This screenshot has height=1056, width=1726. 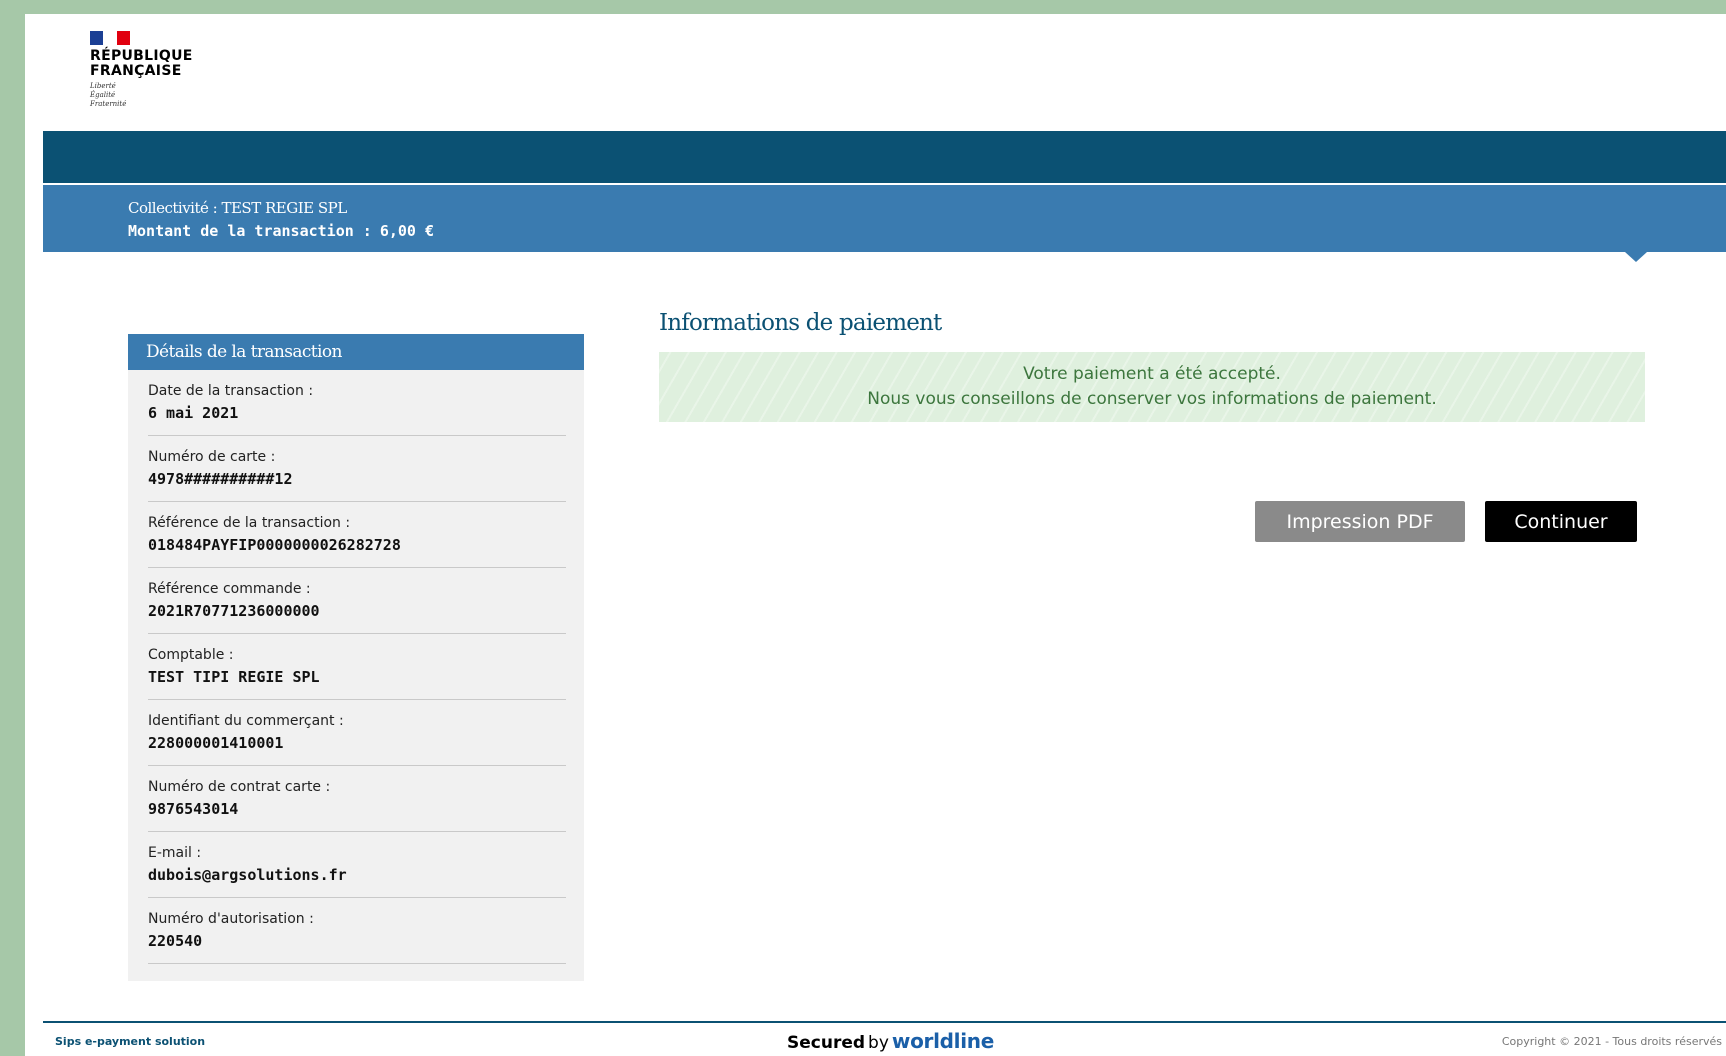 I want to click on header-band, so click(x=884, y=157).